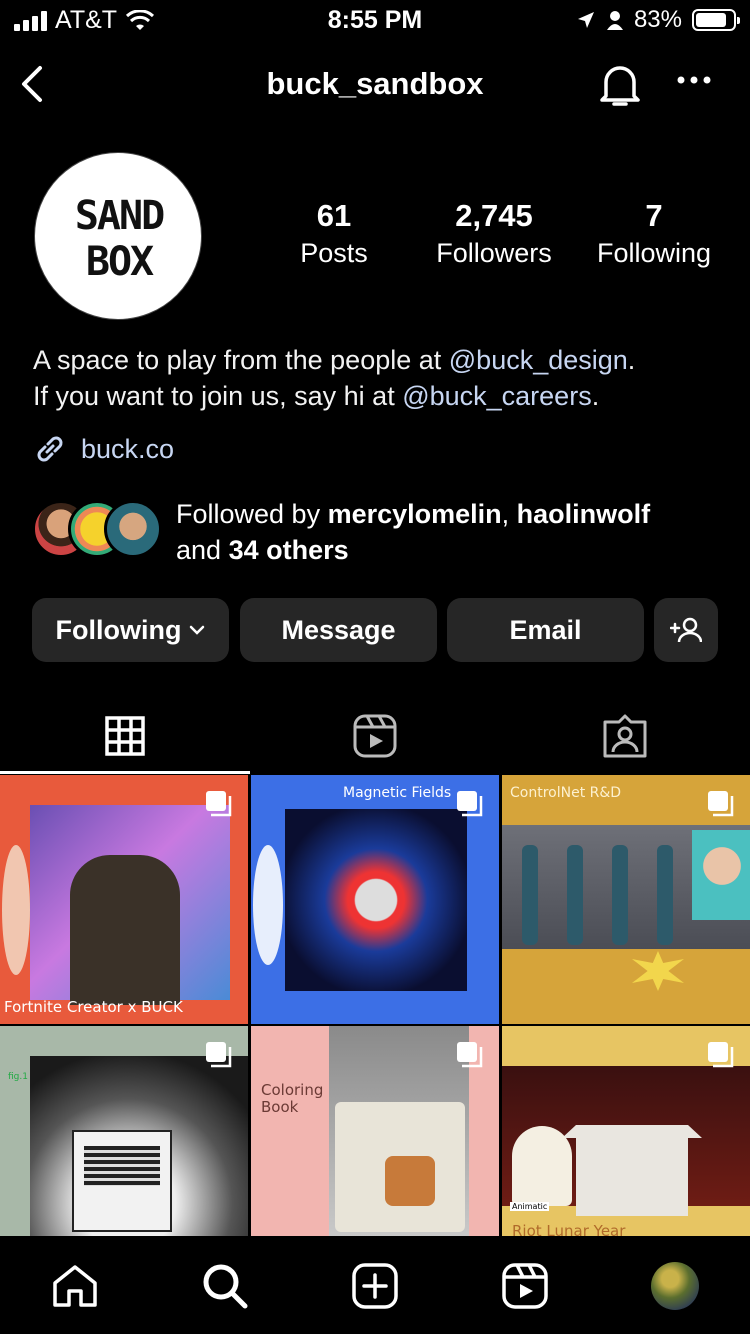 The width and height of the screenshot is (750, 1334). I want to click on mutual-user: mercylomelin, so click(414, 514).